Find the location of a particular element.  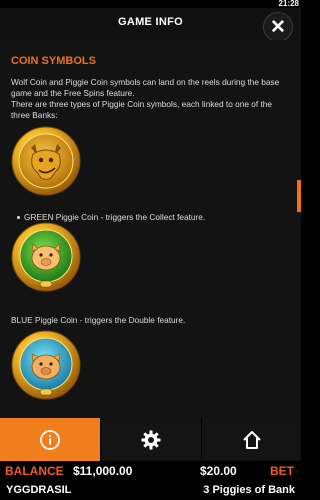

close-icon: ✕ is located at coordinates (278, 27).